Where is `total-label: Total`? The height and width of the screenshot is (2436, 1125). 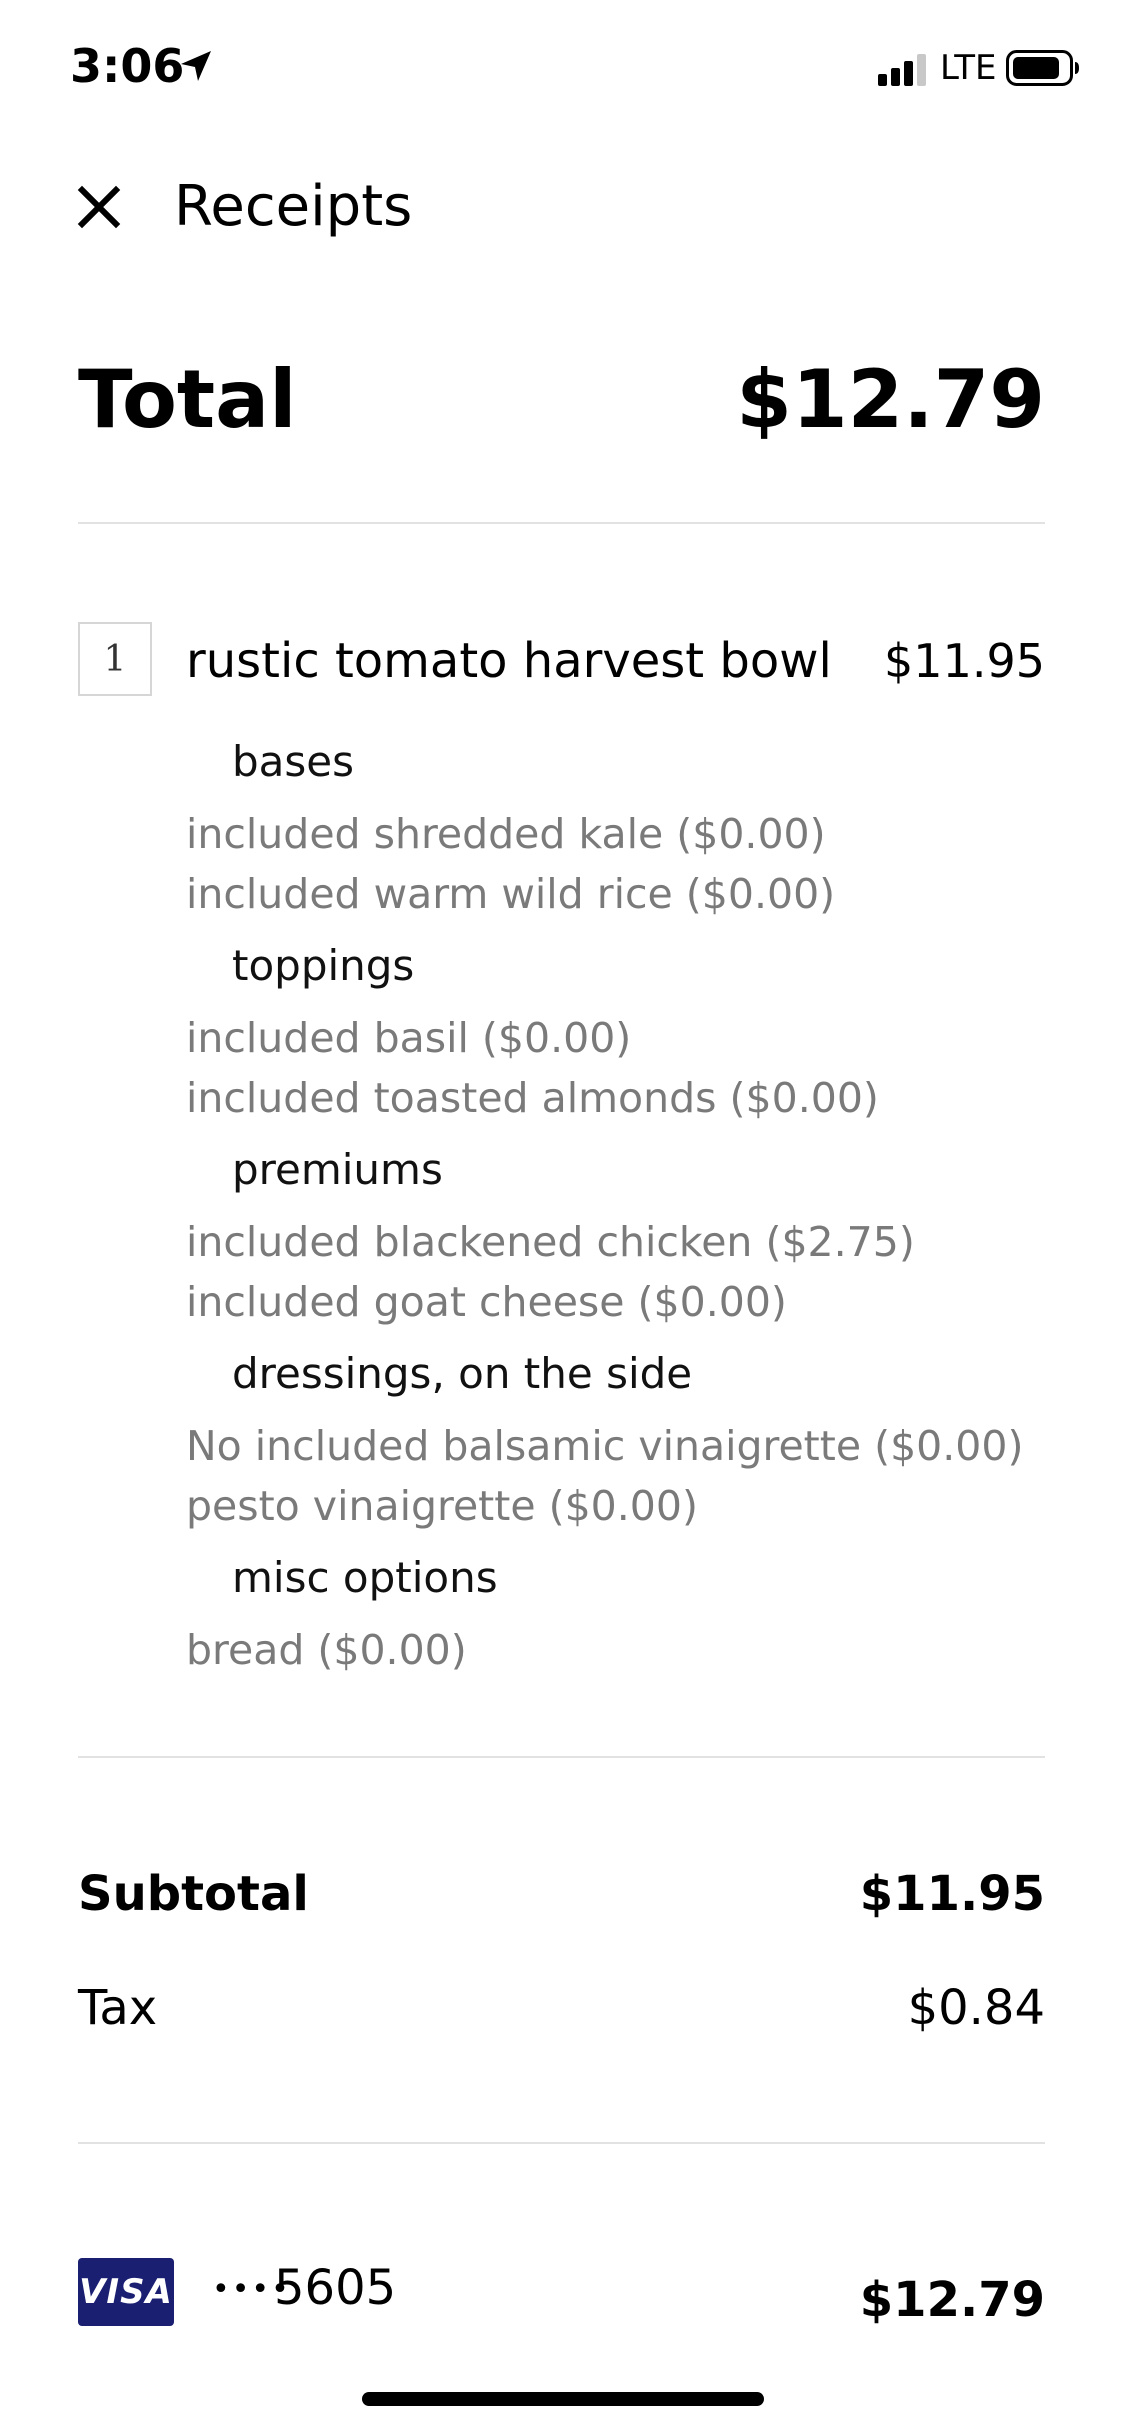
total-label: Total is located at coordinates (187, 399).